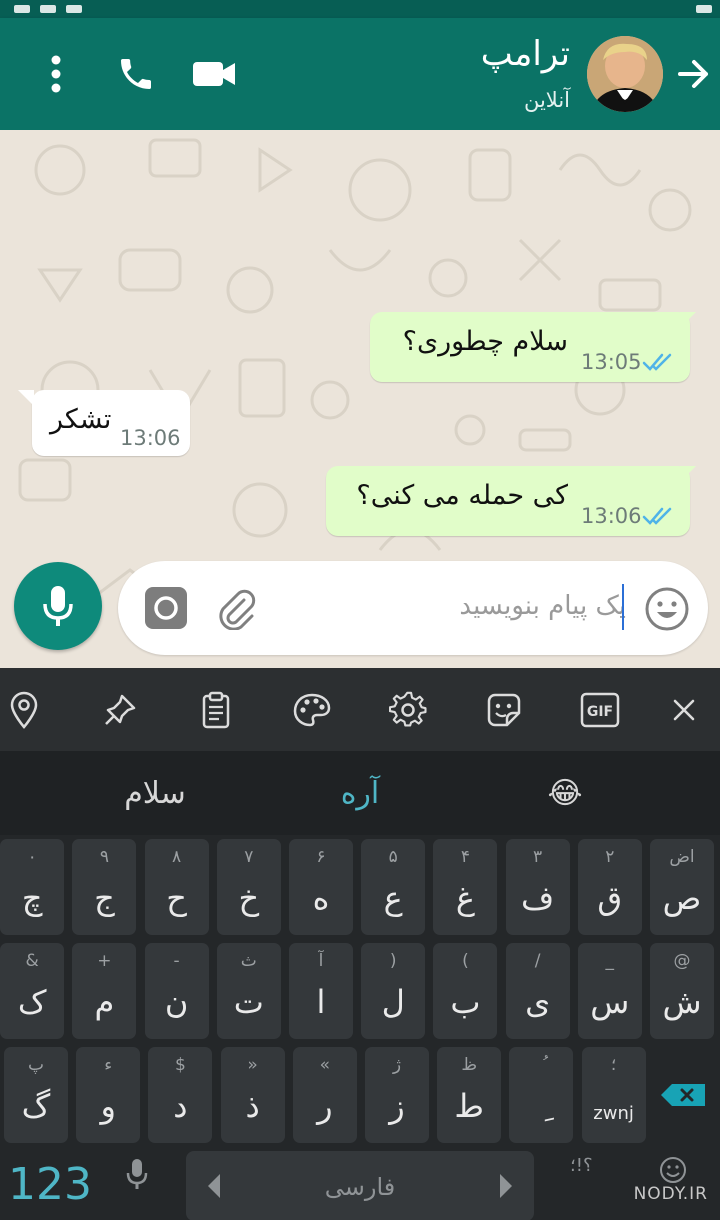 This screenshot has width=720, height=1220. What do you see at coordinates (565, 793) in the screenshot?
I see `suggestion-right: 😂` at bounding box center [565, 793].